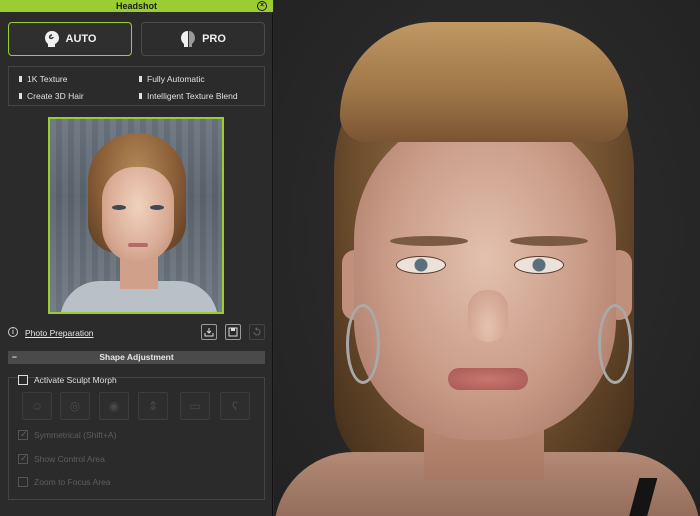 The height and width of the screenshot is (516, 700). What do you see at coordinates (23, 458) in the screenshot?
I see `show-control-area-checkbox` at bounding box center [23, 458].